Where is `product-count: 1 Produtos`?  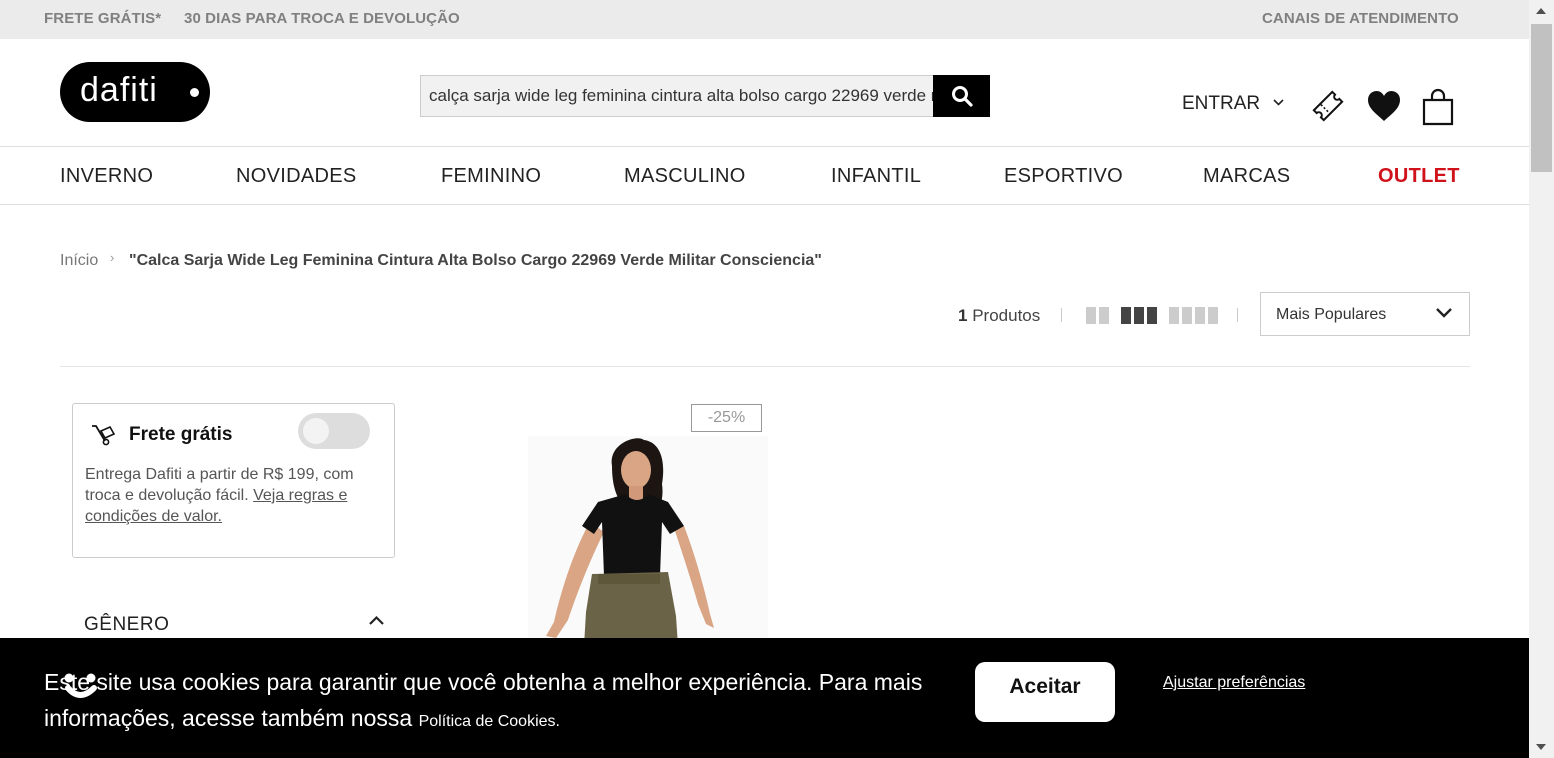
product-count: 1 Produtos is located at coordinates (999, 316).